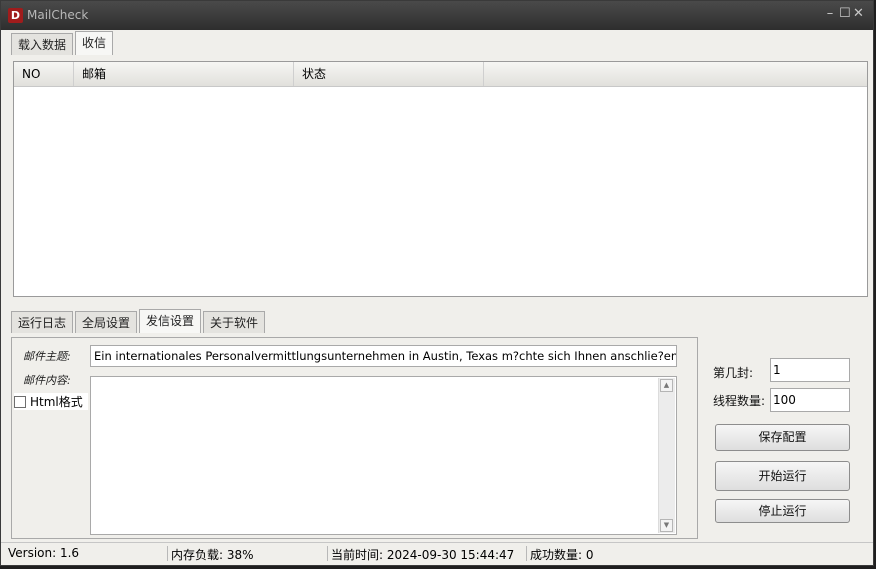 This screenshot has height=569, width=876. Describe the element at coordinates (562, 555) in the screenshot. I see `success-count-text: 成功数量: 0` at that location.